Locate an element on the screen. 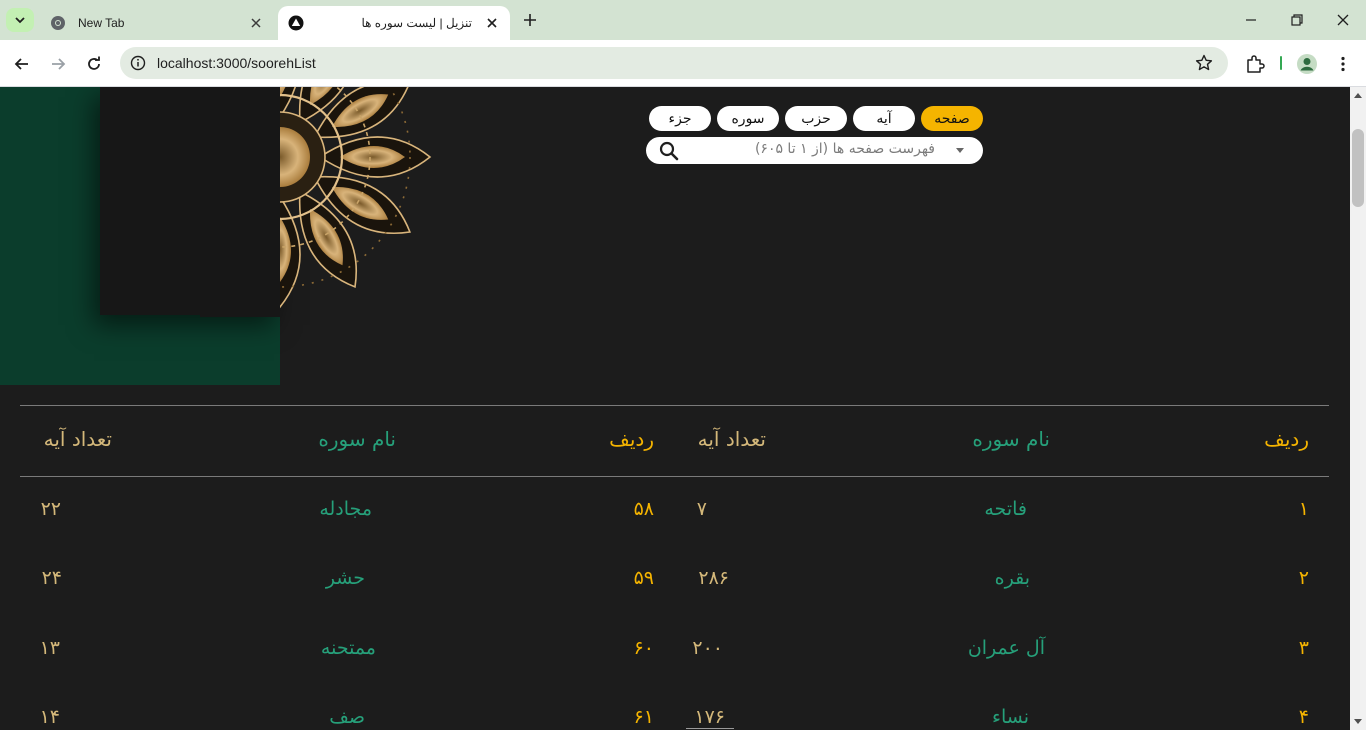 The height and width of the screenshot is (730, 1366). minimize-icon is located at coordinates (1251, 20).